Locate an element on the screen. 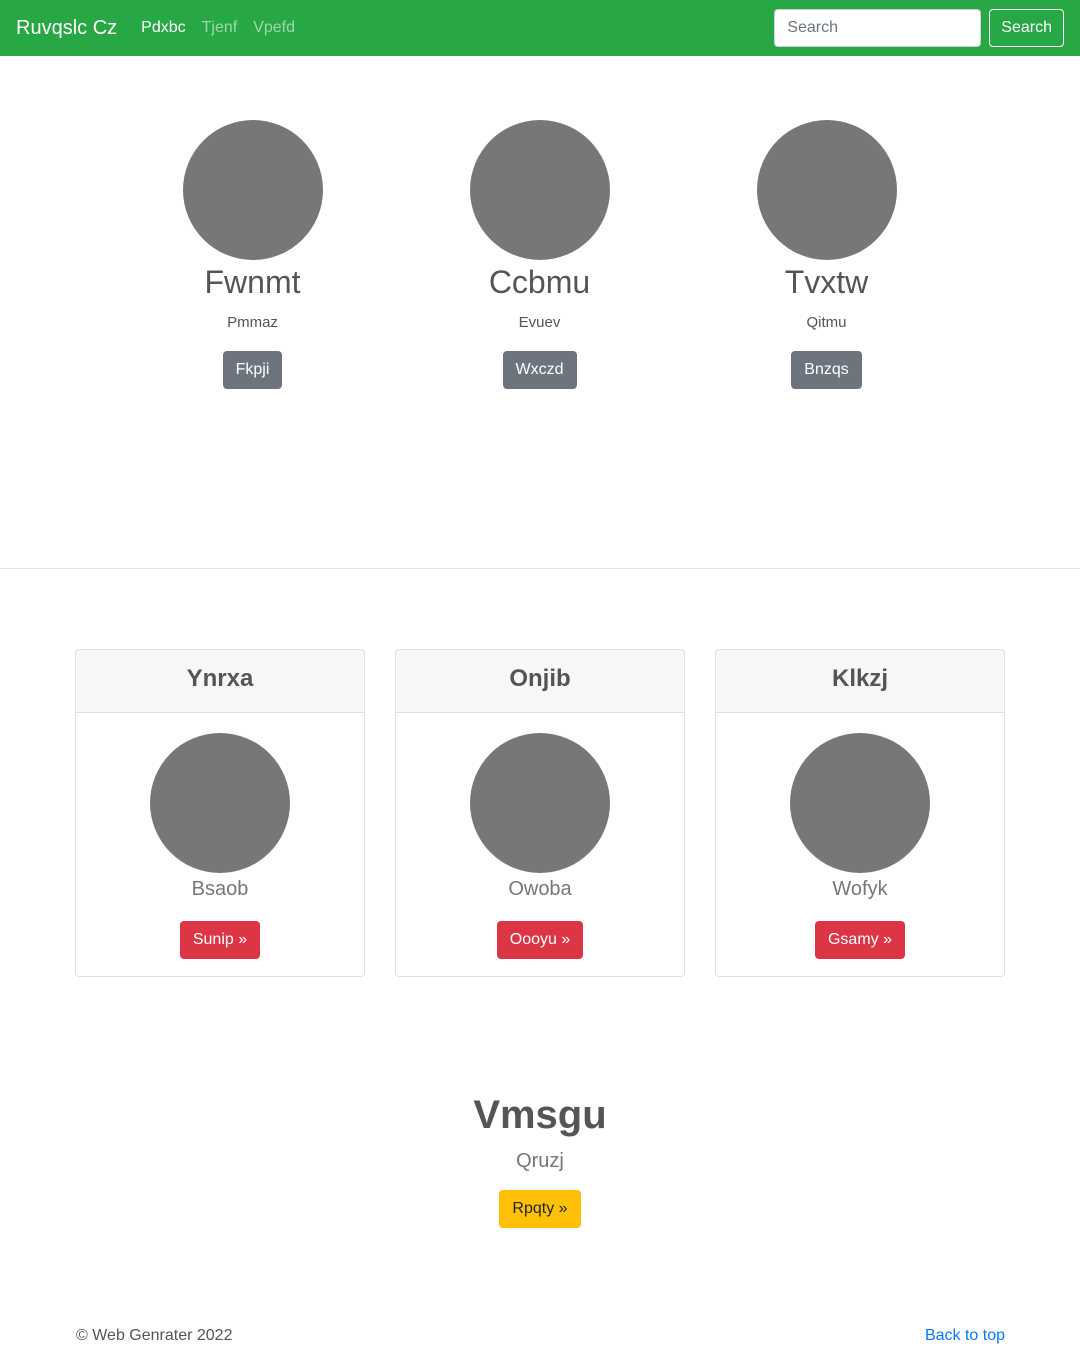 The image size is (1080, 1349). nav-link-vpefd: Vpefd is located at coordinates (274, 28).